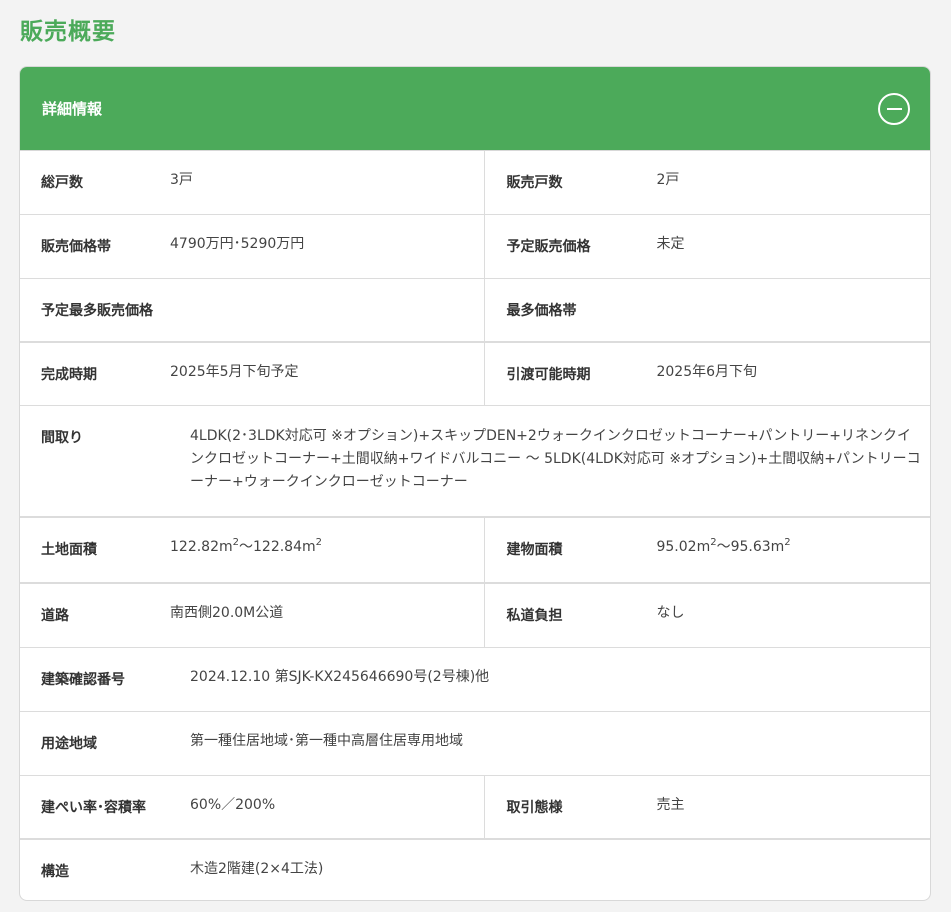 This screenshot has height=912, width=951. I want to click on table-row: 構造 木造2階建(2×4工法), so click(475, 870).